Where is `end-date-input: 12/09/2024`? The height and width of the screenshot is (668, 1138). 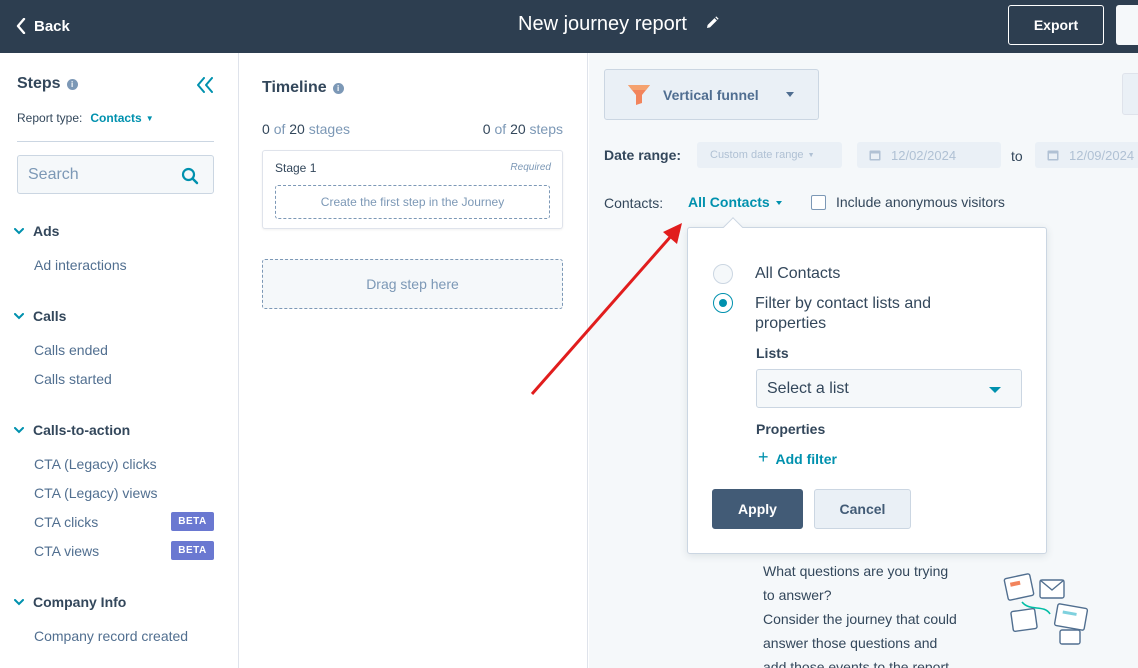
end-date-input: 12/09/2024 is located at coordinates (1086, 155).